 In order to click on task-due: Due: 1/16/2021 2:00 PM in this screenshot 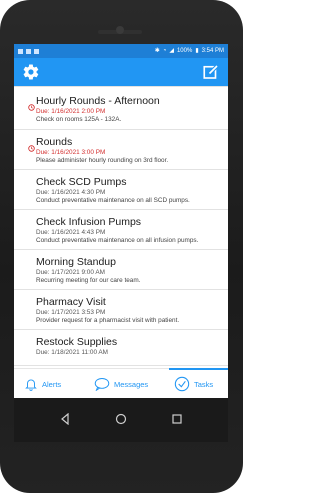, I will do `click(71, 111)`.